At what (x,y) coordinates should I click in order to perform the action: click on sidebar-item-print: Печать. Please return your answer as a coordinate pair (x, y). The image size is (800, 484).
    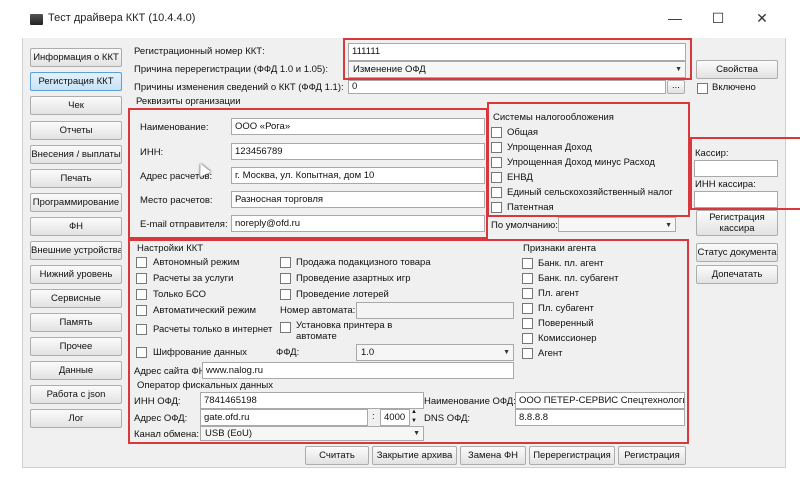
    Looking at the image, I should click on (76, 178).